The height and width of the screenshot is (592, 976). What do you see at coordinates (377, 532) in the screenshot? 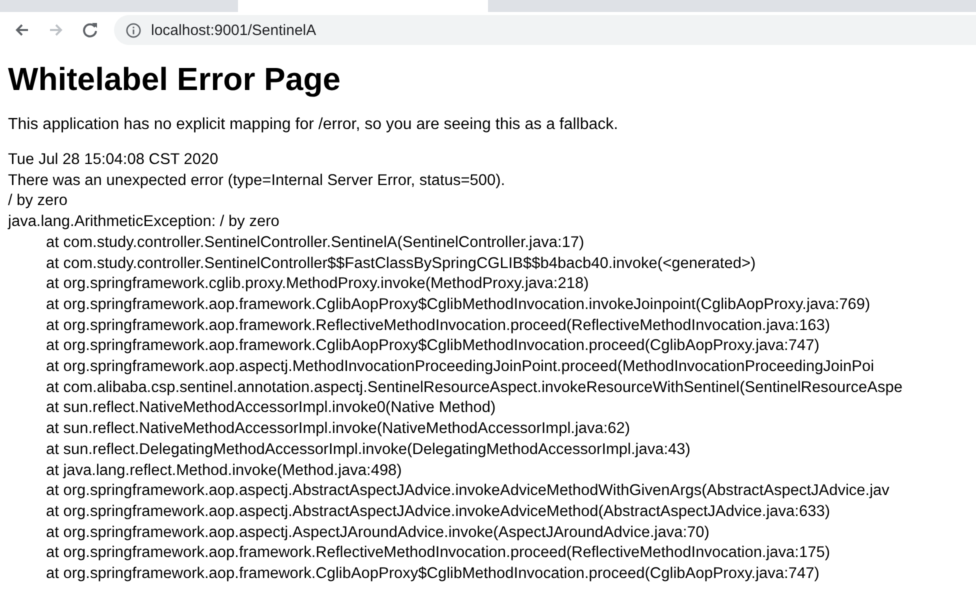
I see `stack-trace-line: at org.springframework.aop.aspectj.AspectJAroundAdvice.invoke(AspectJAroundAdvice.java:70)` at bounding box center [377, 532].